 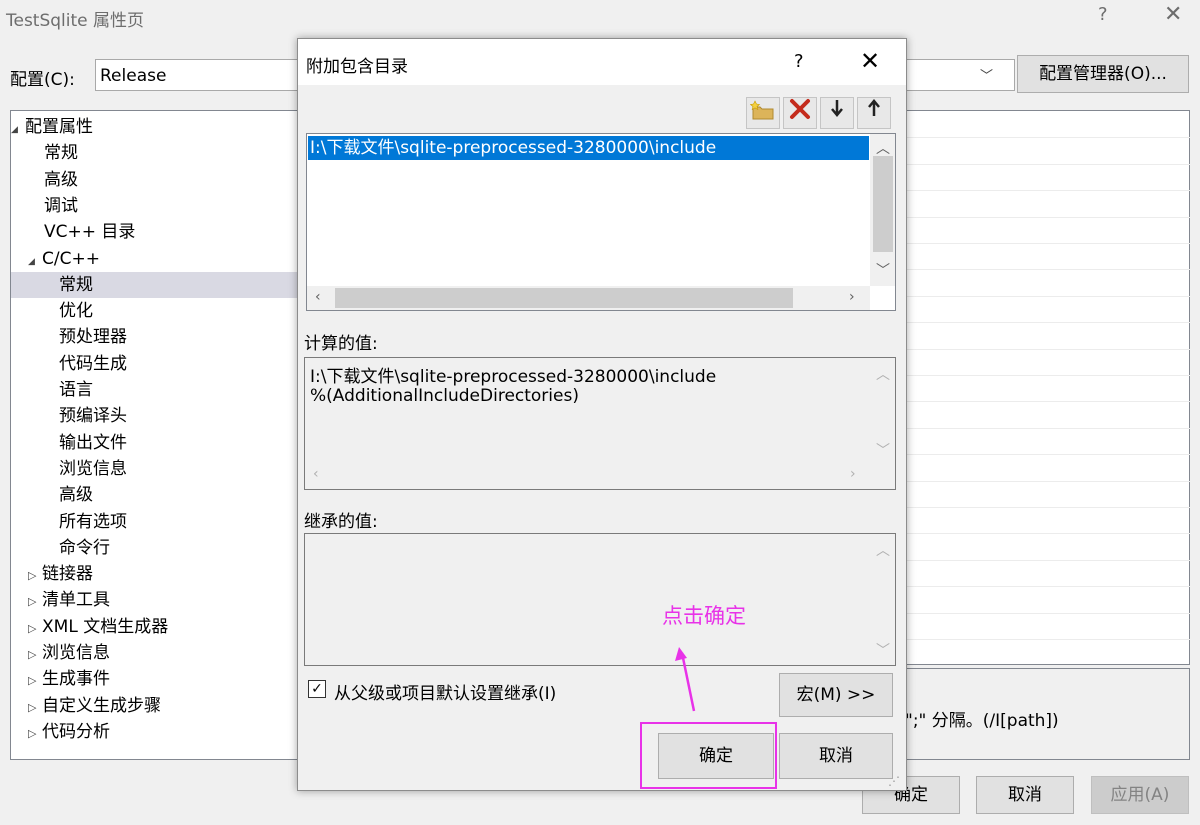 I want to click on tree-item-label: 所有选项, so click(x=93, y=521).